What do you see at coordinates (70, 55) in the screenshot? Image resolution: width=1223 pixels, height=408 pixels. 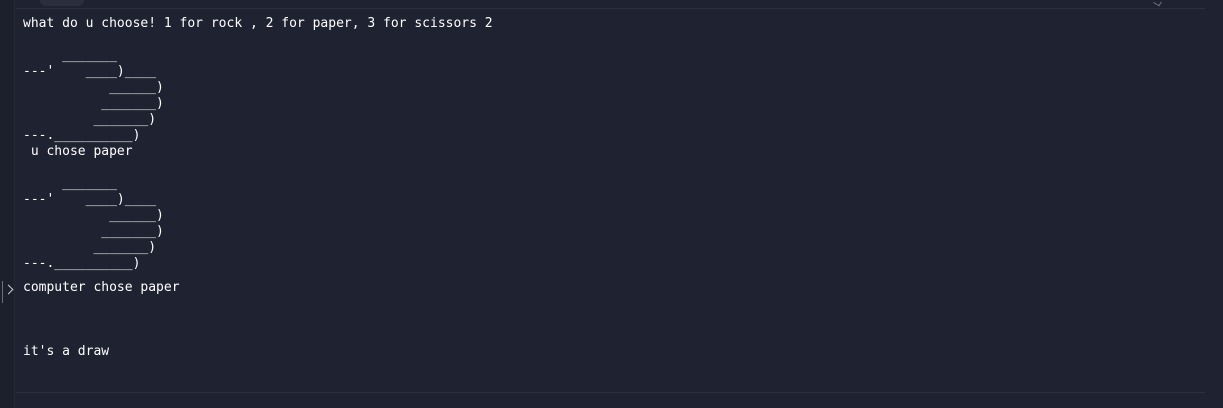 I see `user-art-line: _______` at bounding box center [70, 55].